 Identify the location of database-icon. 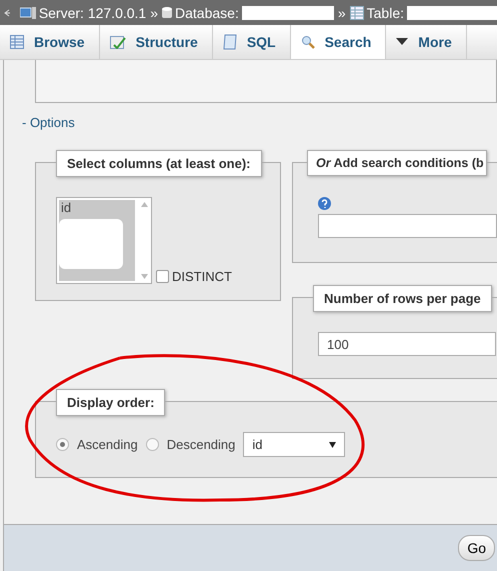
(167, 12).